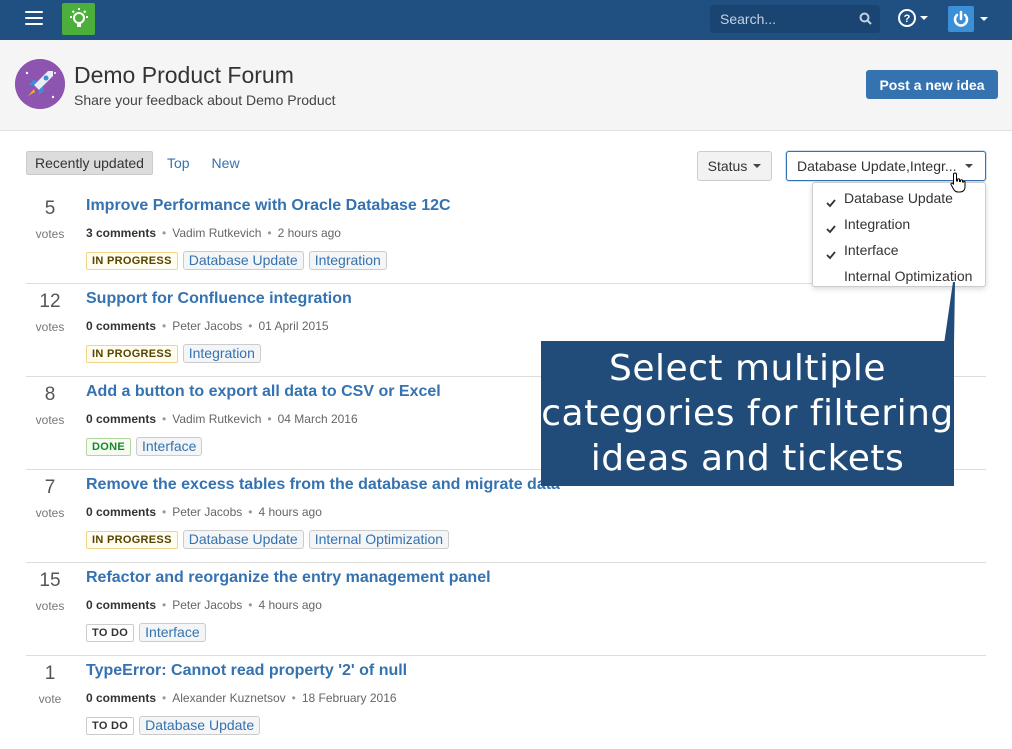 The width and height of the screenshot is (1012, 749). I want to click on callout-line: ideas and tickets, so click(747, 458).